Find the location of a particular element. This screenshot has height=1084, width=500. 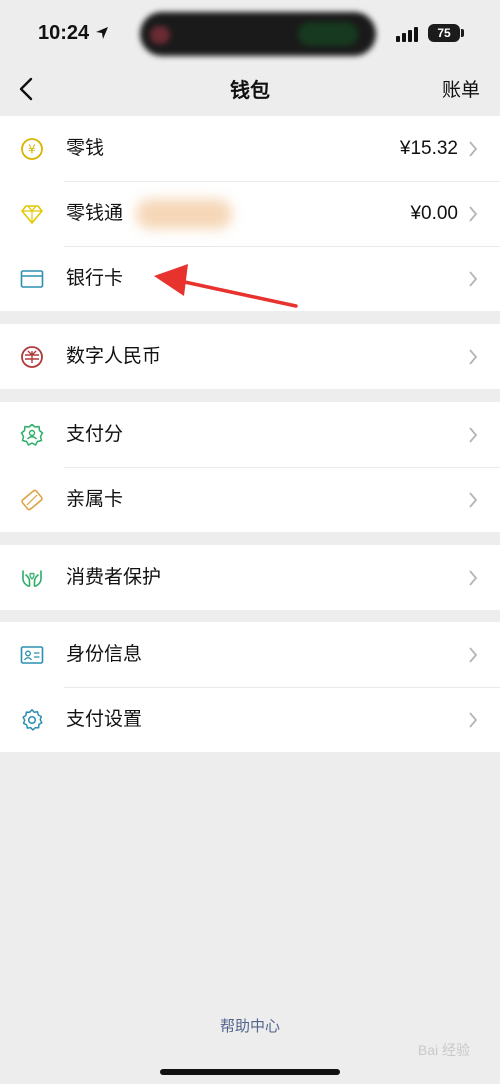

watermark: Bai 经验 is located at coordinates (443, 1050).